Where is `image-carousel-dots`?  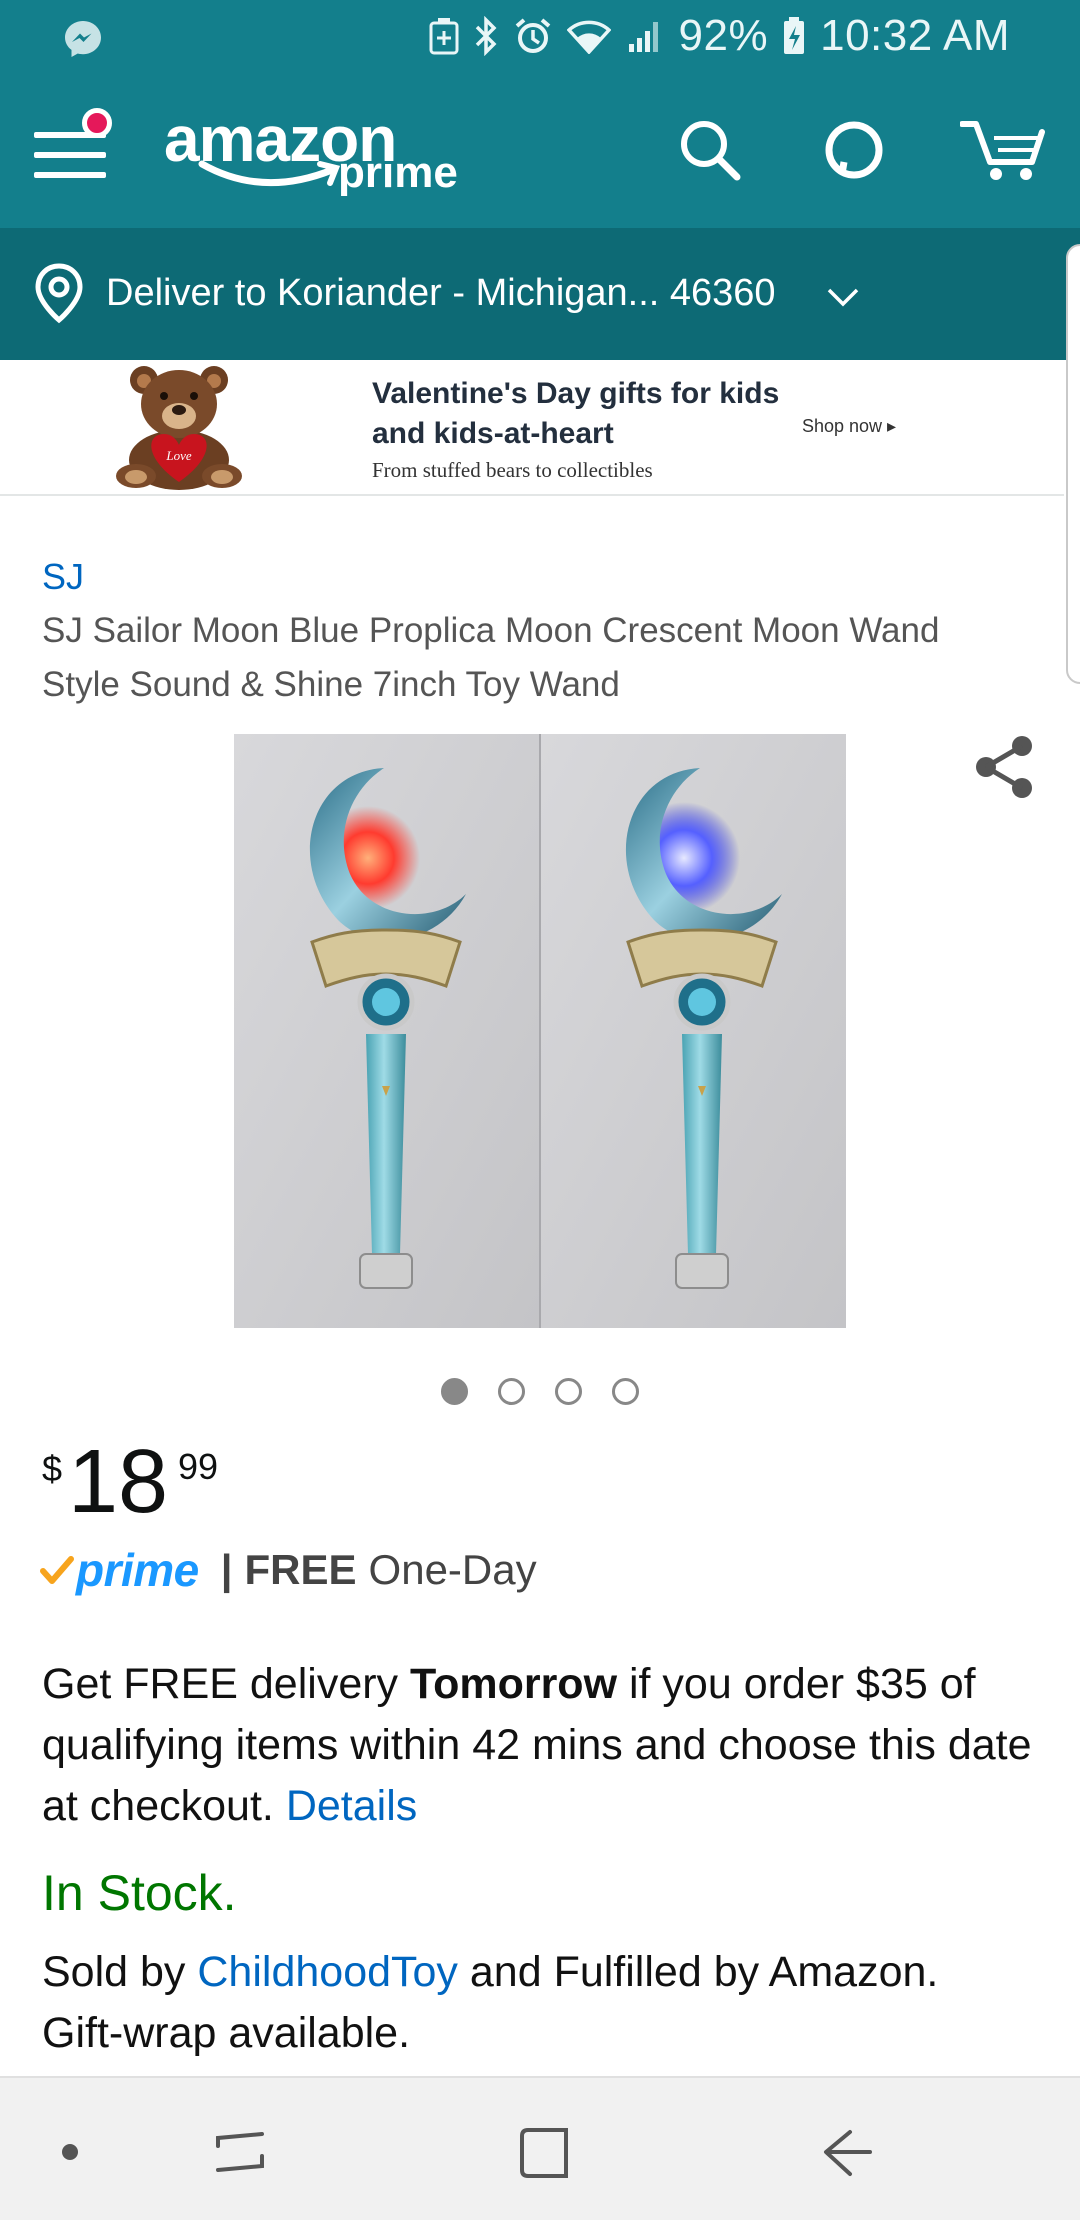 image-carousel-dots is located at coordinates (540, 1391).